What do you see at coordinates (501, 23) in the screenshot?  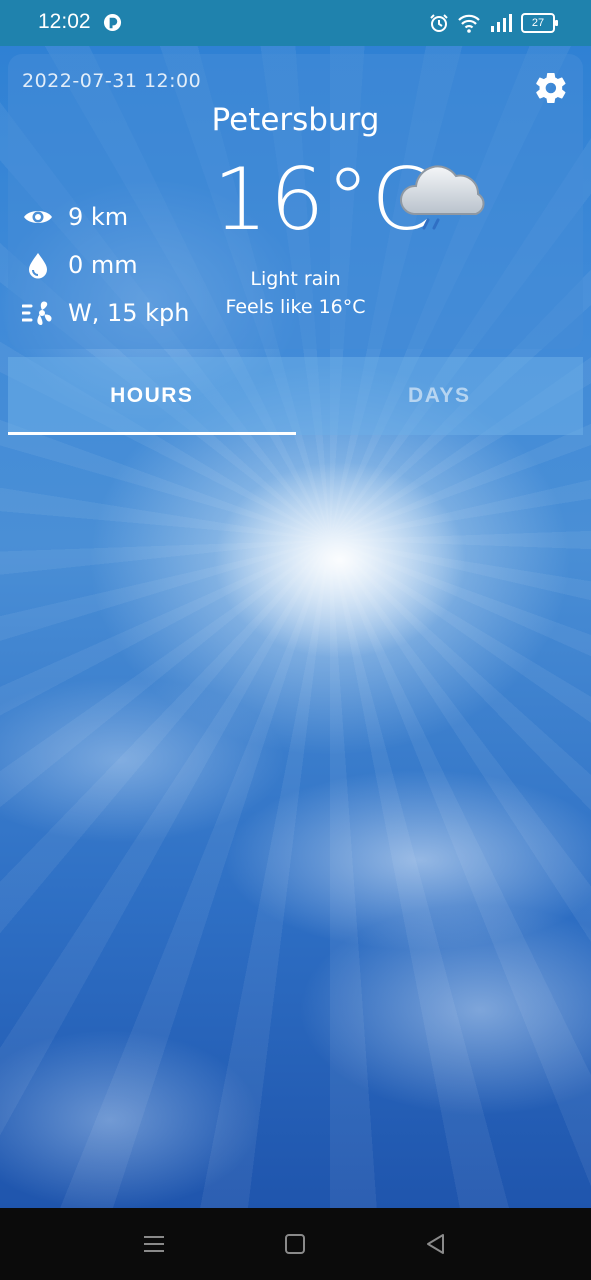 I see `signal-icon` at bounding box center [501, 23].